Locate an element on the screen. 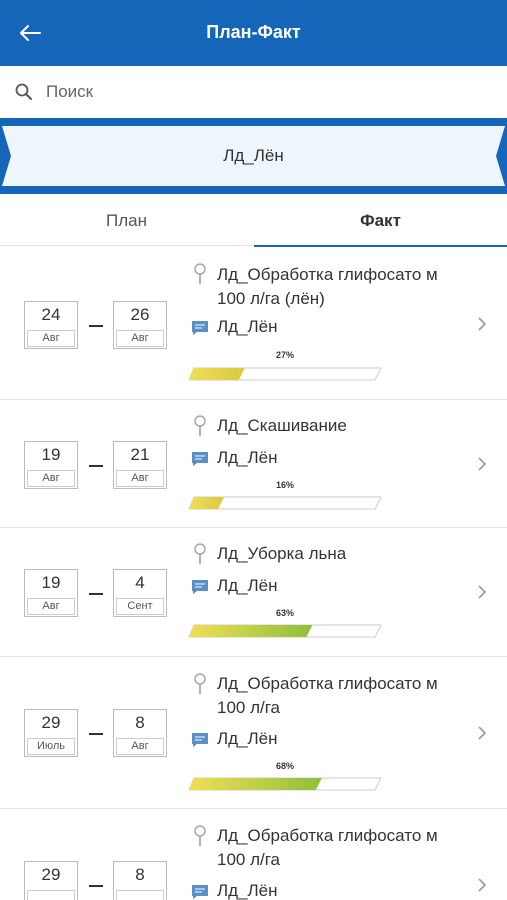  progress-percent: 63% is located at coordinates (284, 613).